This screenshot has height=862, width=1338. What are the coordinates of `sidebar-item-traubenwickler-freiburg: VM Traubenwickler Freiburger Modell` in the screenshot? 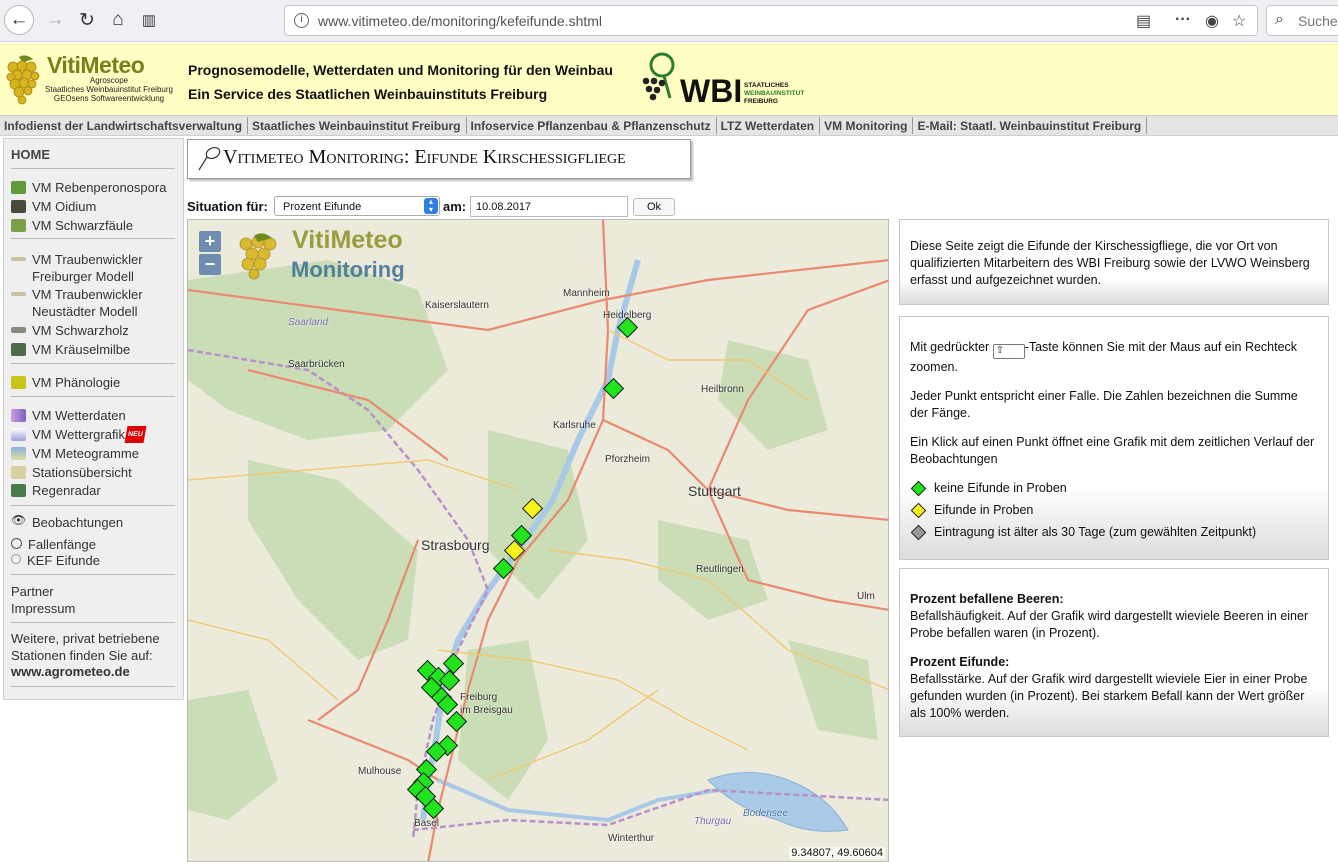 It's located at (76, 268).